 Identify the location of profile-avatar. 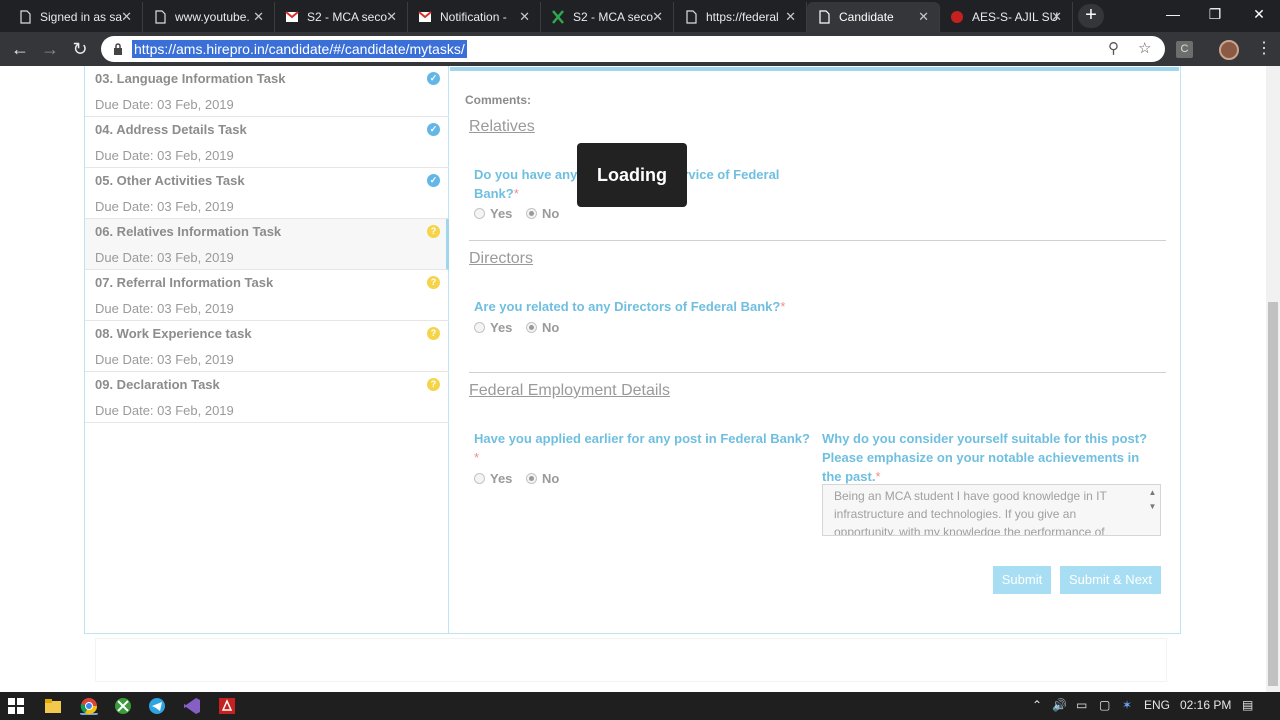
(1229, 50).